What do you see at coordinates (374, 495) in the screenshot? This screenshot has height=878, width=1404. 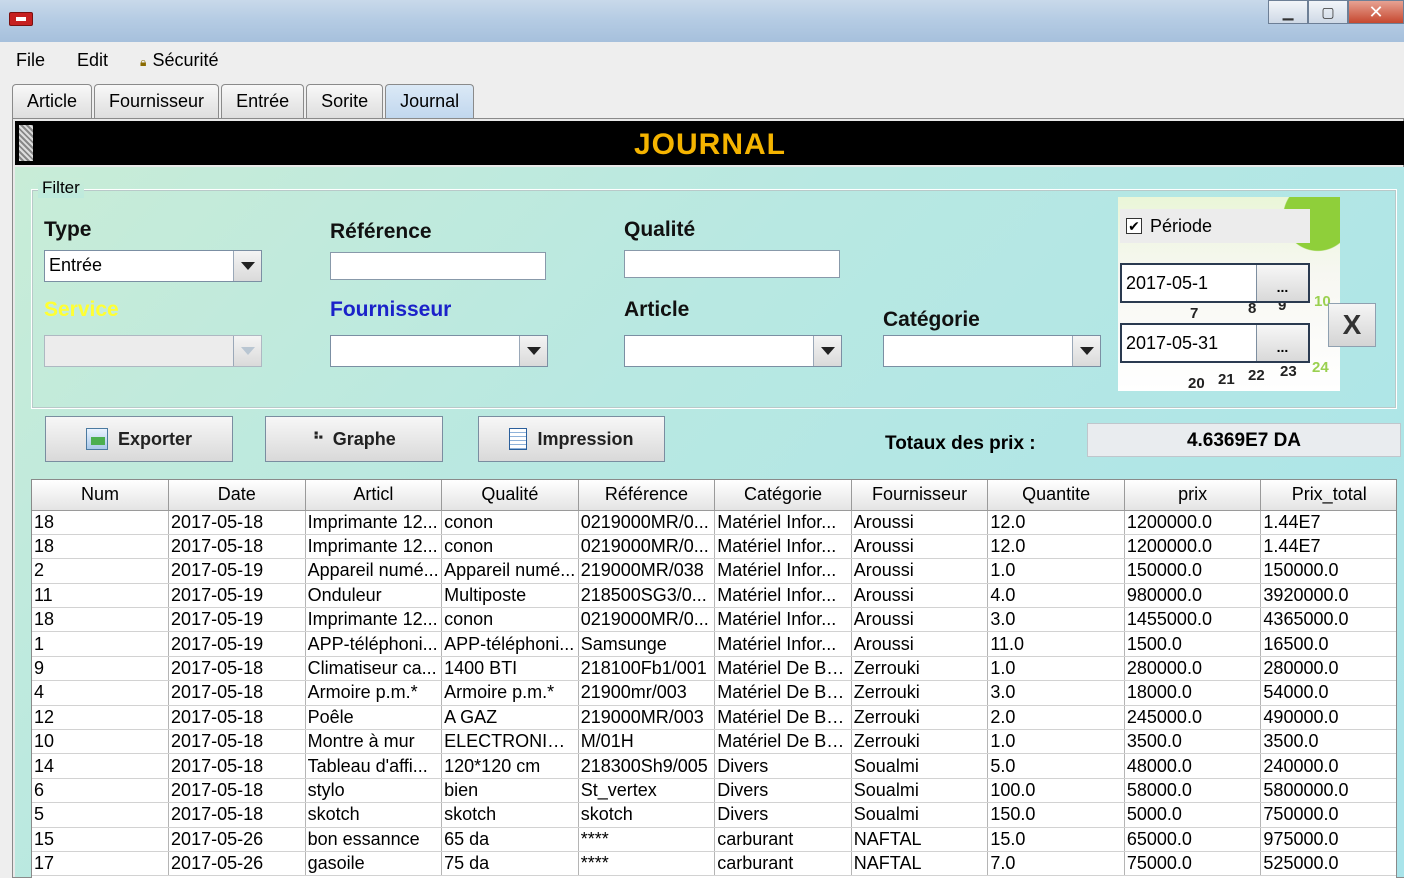 I see `column-header: Articl` at bounding box center [374, 495].